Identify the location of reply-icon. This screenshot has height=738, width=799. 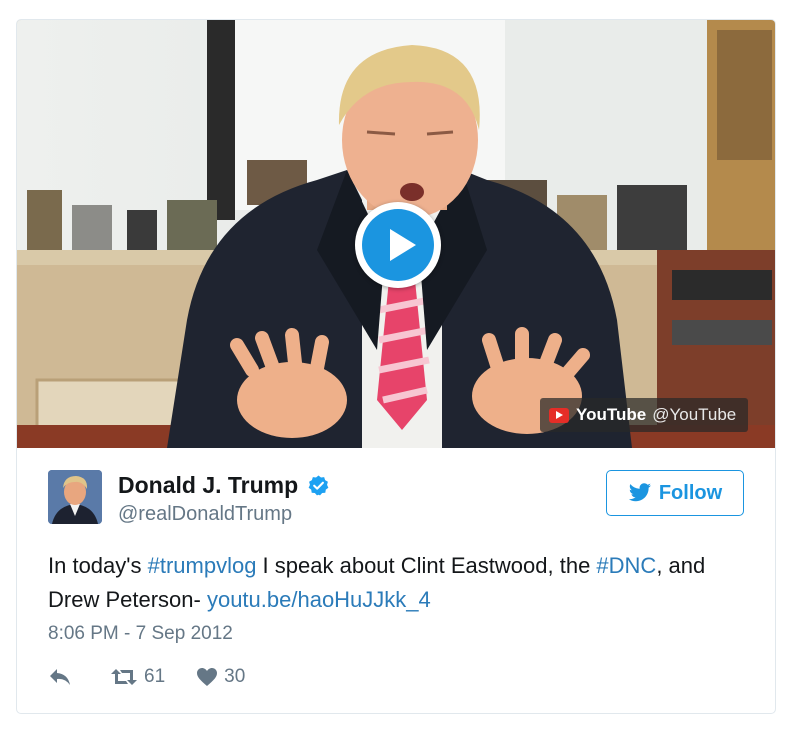
(60, 677).